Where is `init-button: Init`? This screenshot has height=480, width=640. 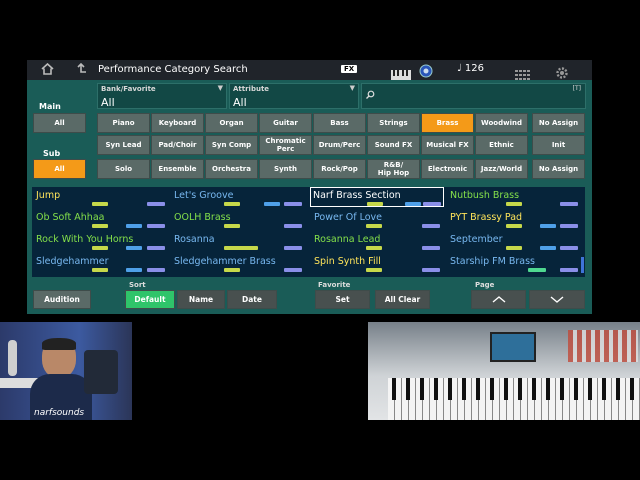 init-button: Init is located at coordinates (558, 145).